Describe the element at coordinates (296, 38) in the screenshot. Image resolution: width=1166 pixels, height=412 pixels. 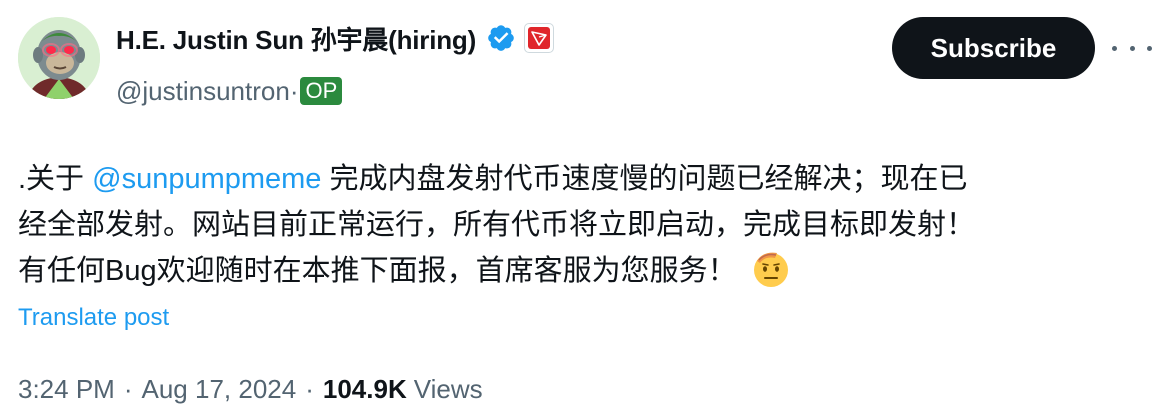
I see `author-display-name: H.E. Justin Sun 孙宇晨(hiring)` at that location.